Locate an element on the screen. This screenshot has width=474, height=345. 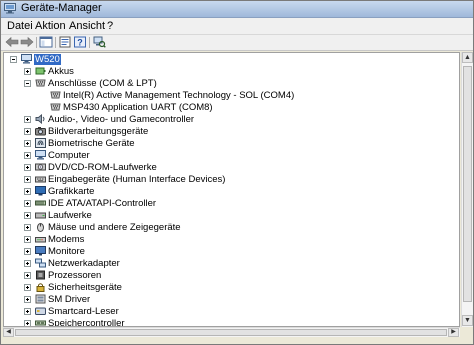
tree-item-smartcard: Smartcard-Leser is located at coordinates (231, 311).